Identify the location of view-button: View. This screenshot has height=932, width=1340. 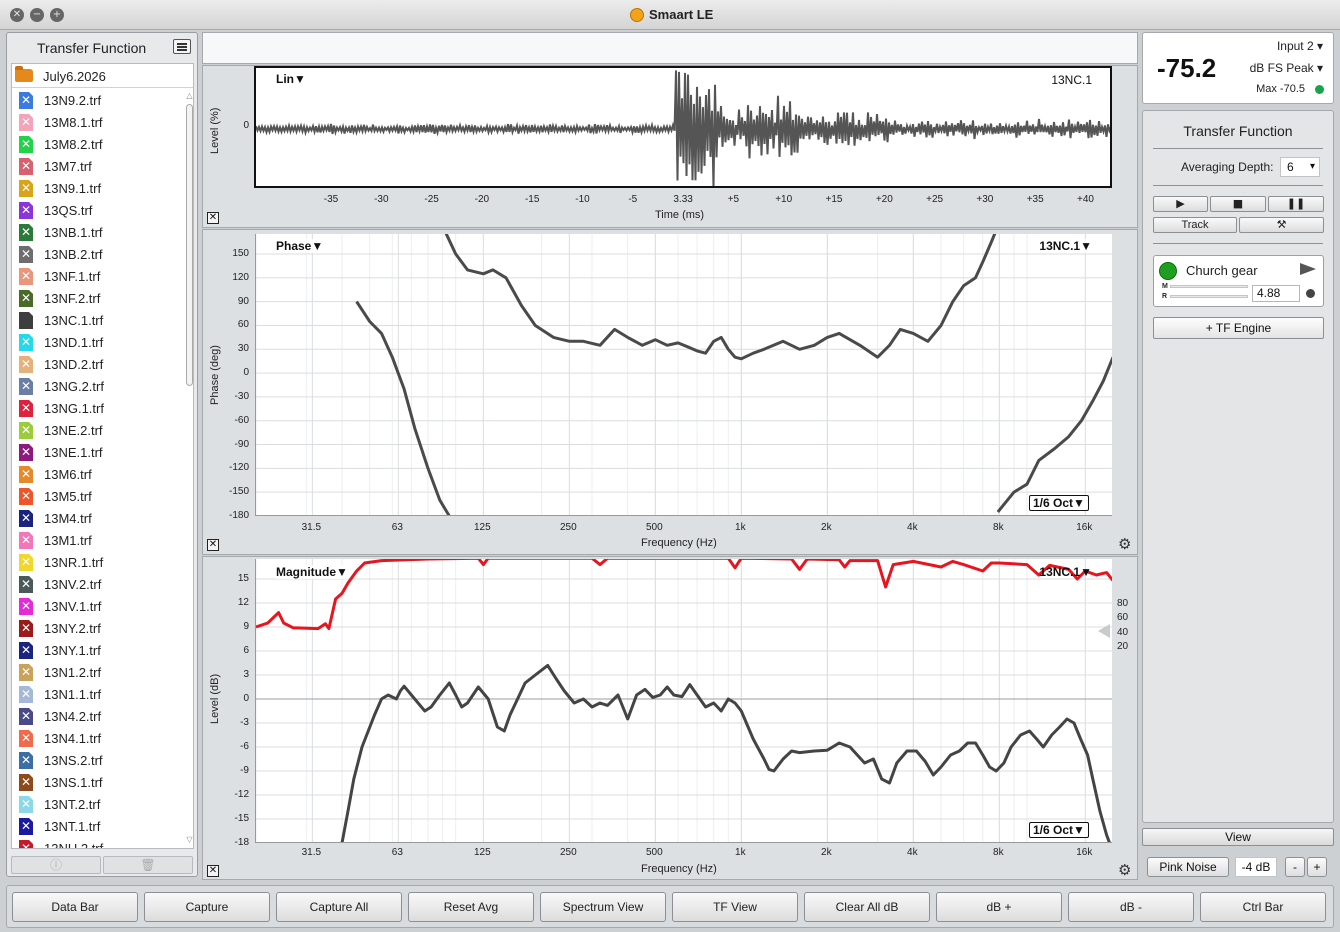
(1238, 837).